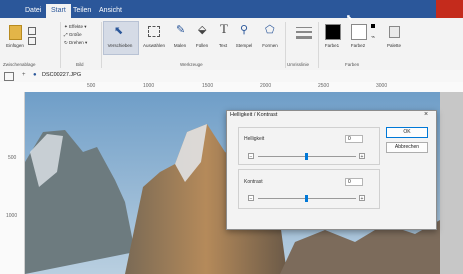  What do you see at coordinates (309, 189) in the screenshot?
I see `contrast-group` at bounding box center [309, 189].